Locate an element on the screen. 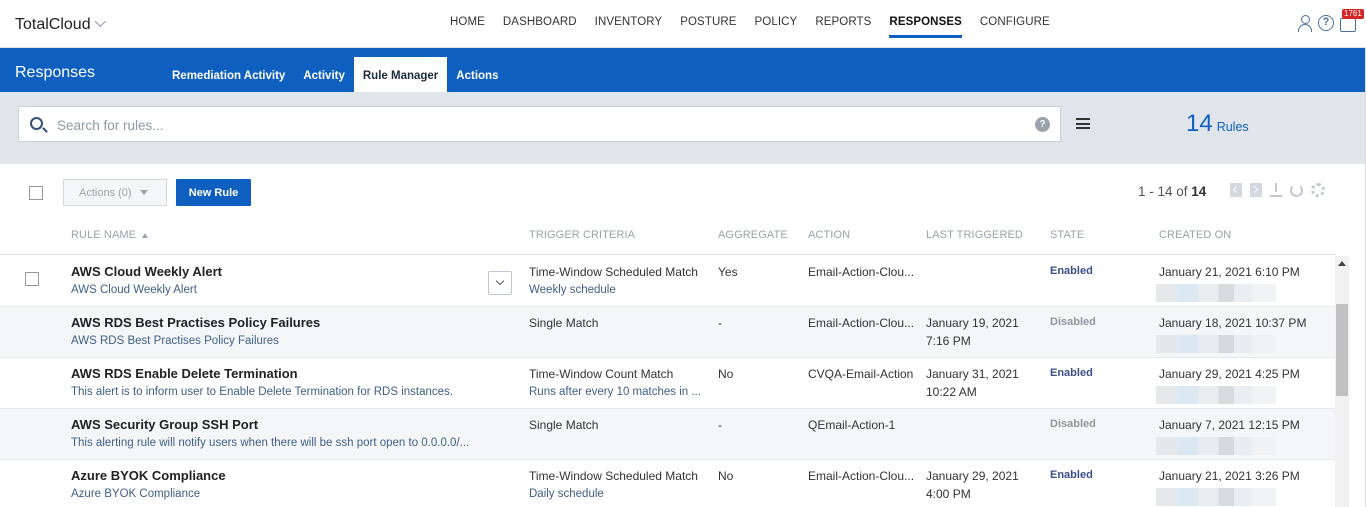 The width and height of the screenshot is (1366, 507). nav-policy: POLICY is located at coordinates (776, 24).